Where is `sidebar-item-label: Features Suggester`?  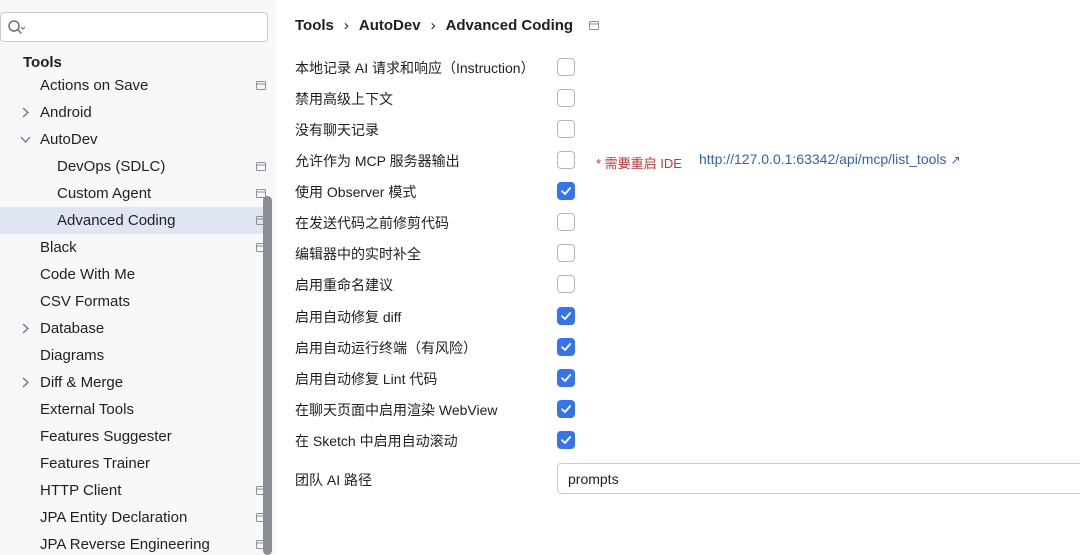
sidebar-item-label: Features Suggester is located at coordinates (106, 436).